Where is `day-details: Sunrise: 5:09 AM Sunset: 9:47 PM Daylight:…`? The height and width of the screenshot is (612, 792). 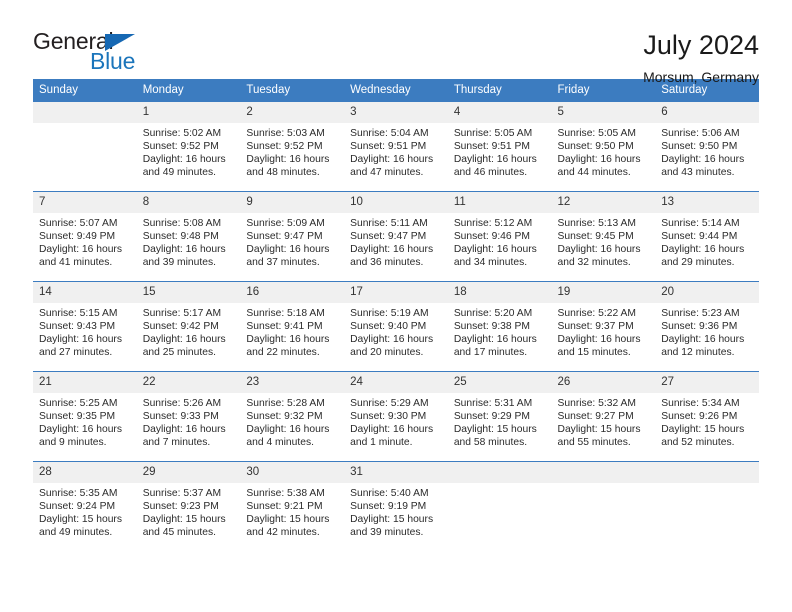 day-details: Sunrise: 5:09 AM Sunset: 9:47 PM Daylight:… is located at coordinates (292, 241).